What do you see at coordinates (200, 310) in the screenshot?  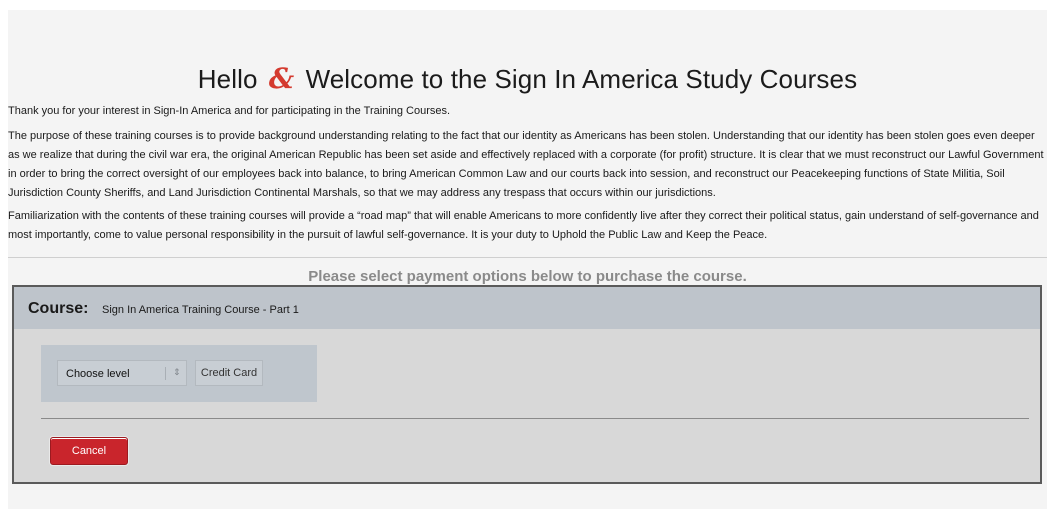 I see `course-name: Sign In America Training Course - Part 1` at bounding box center [200, 310].